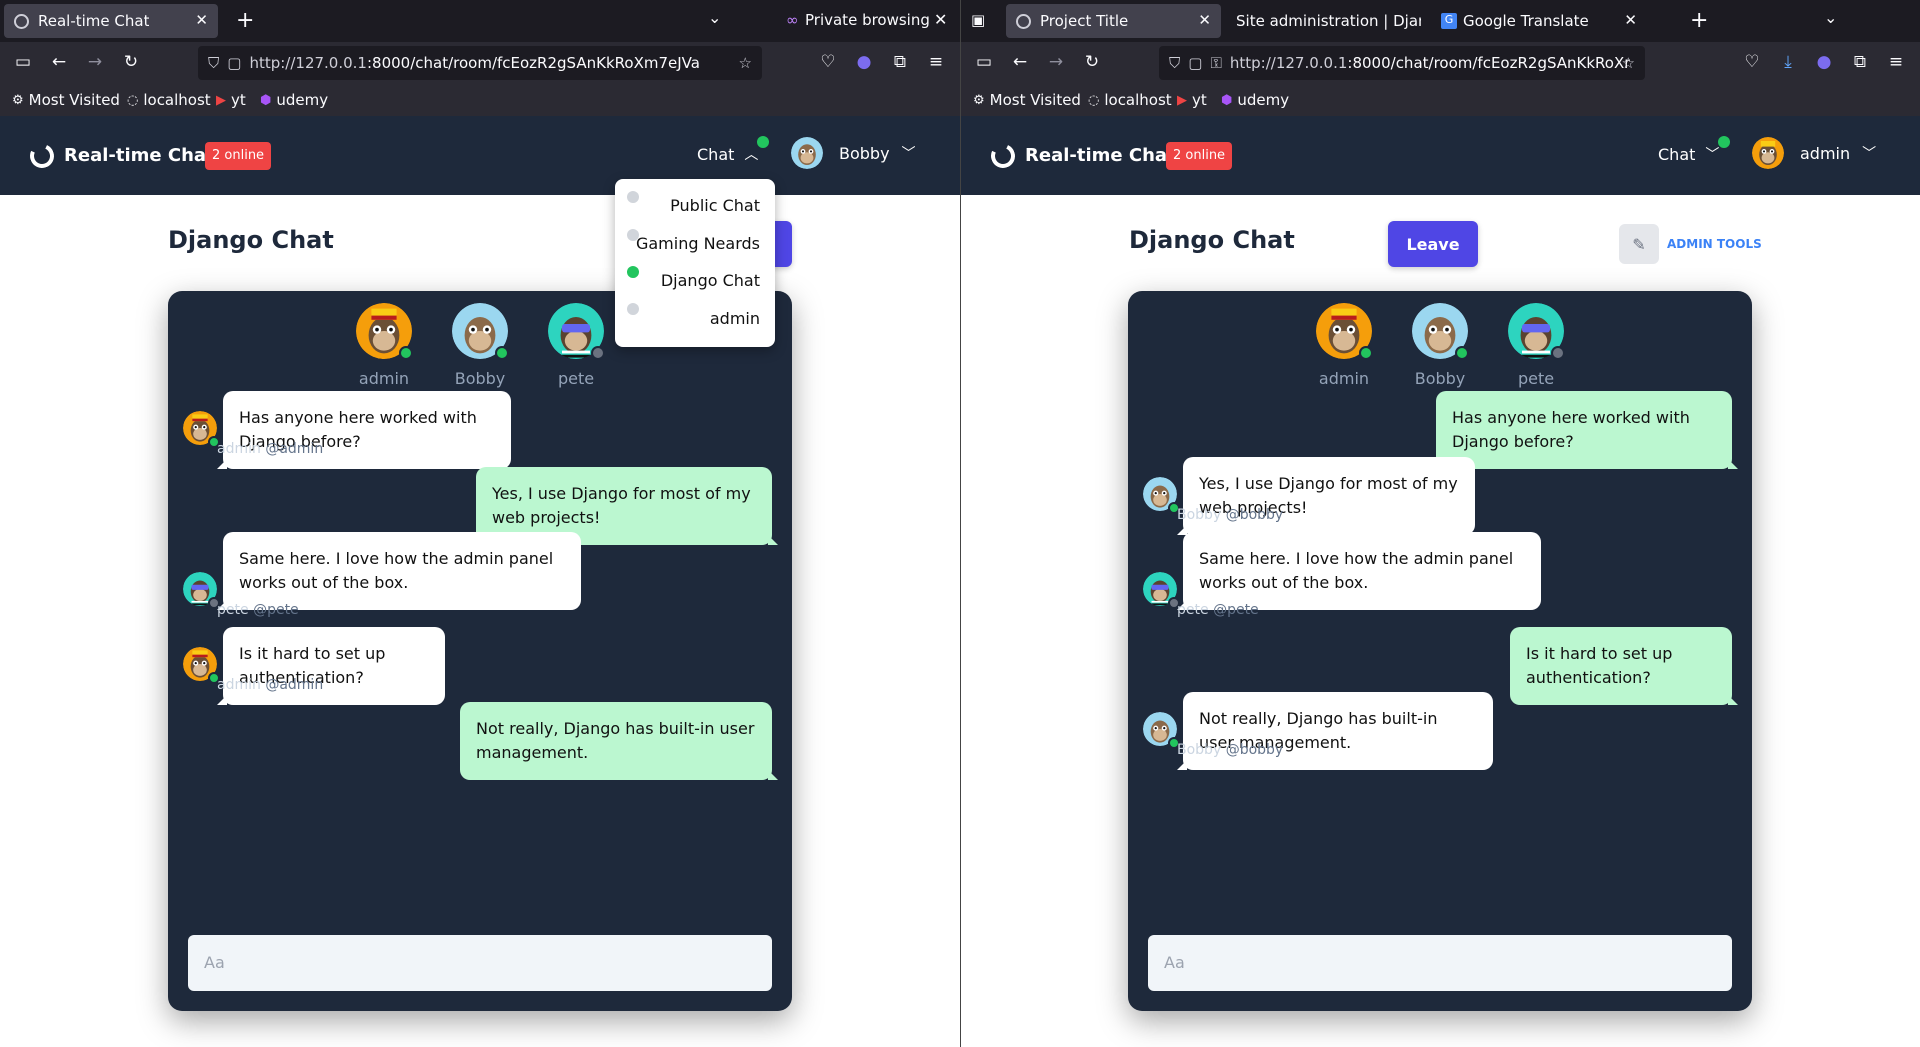 This screenshot has width=1920, height=1047. I want to click on member-list: admin Bobby pete, so click(1440, 345).